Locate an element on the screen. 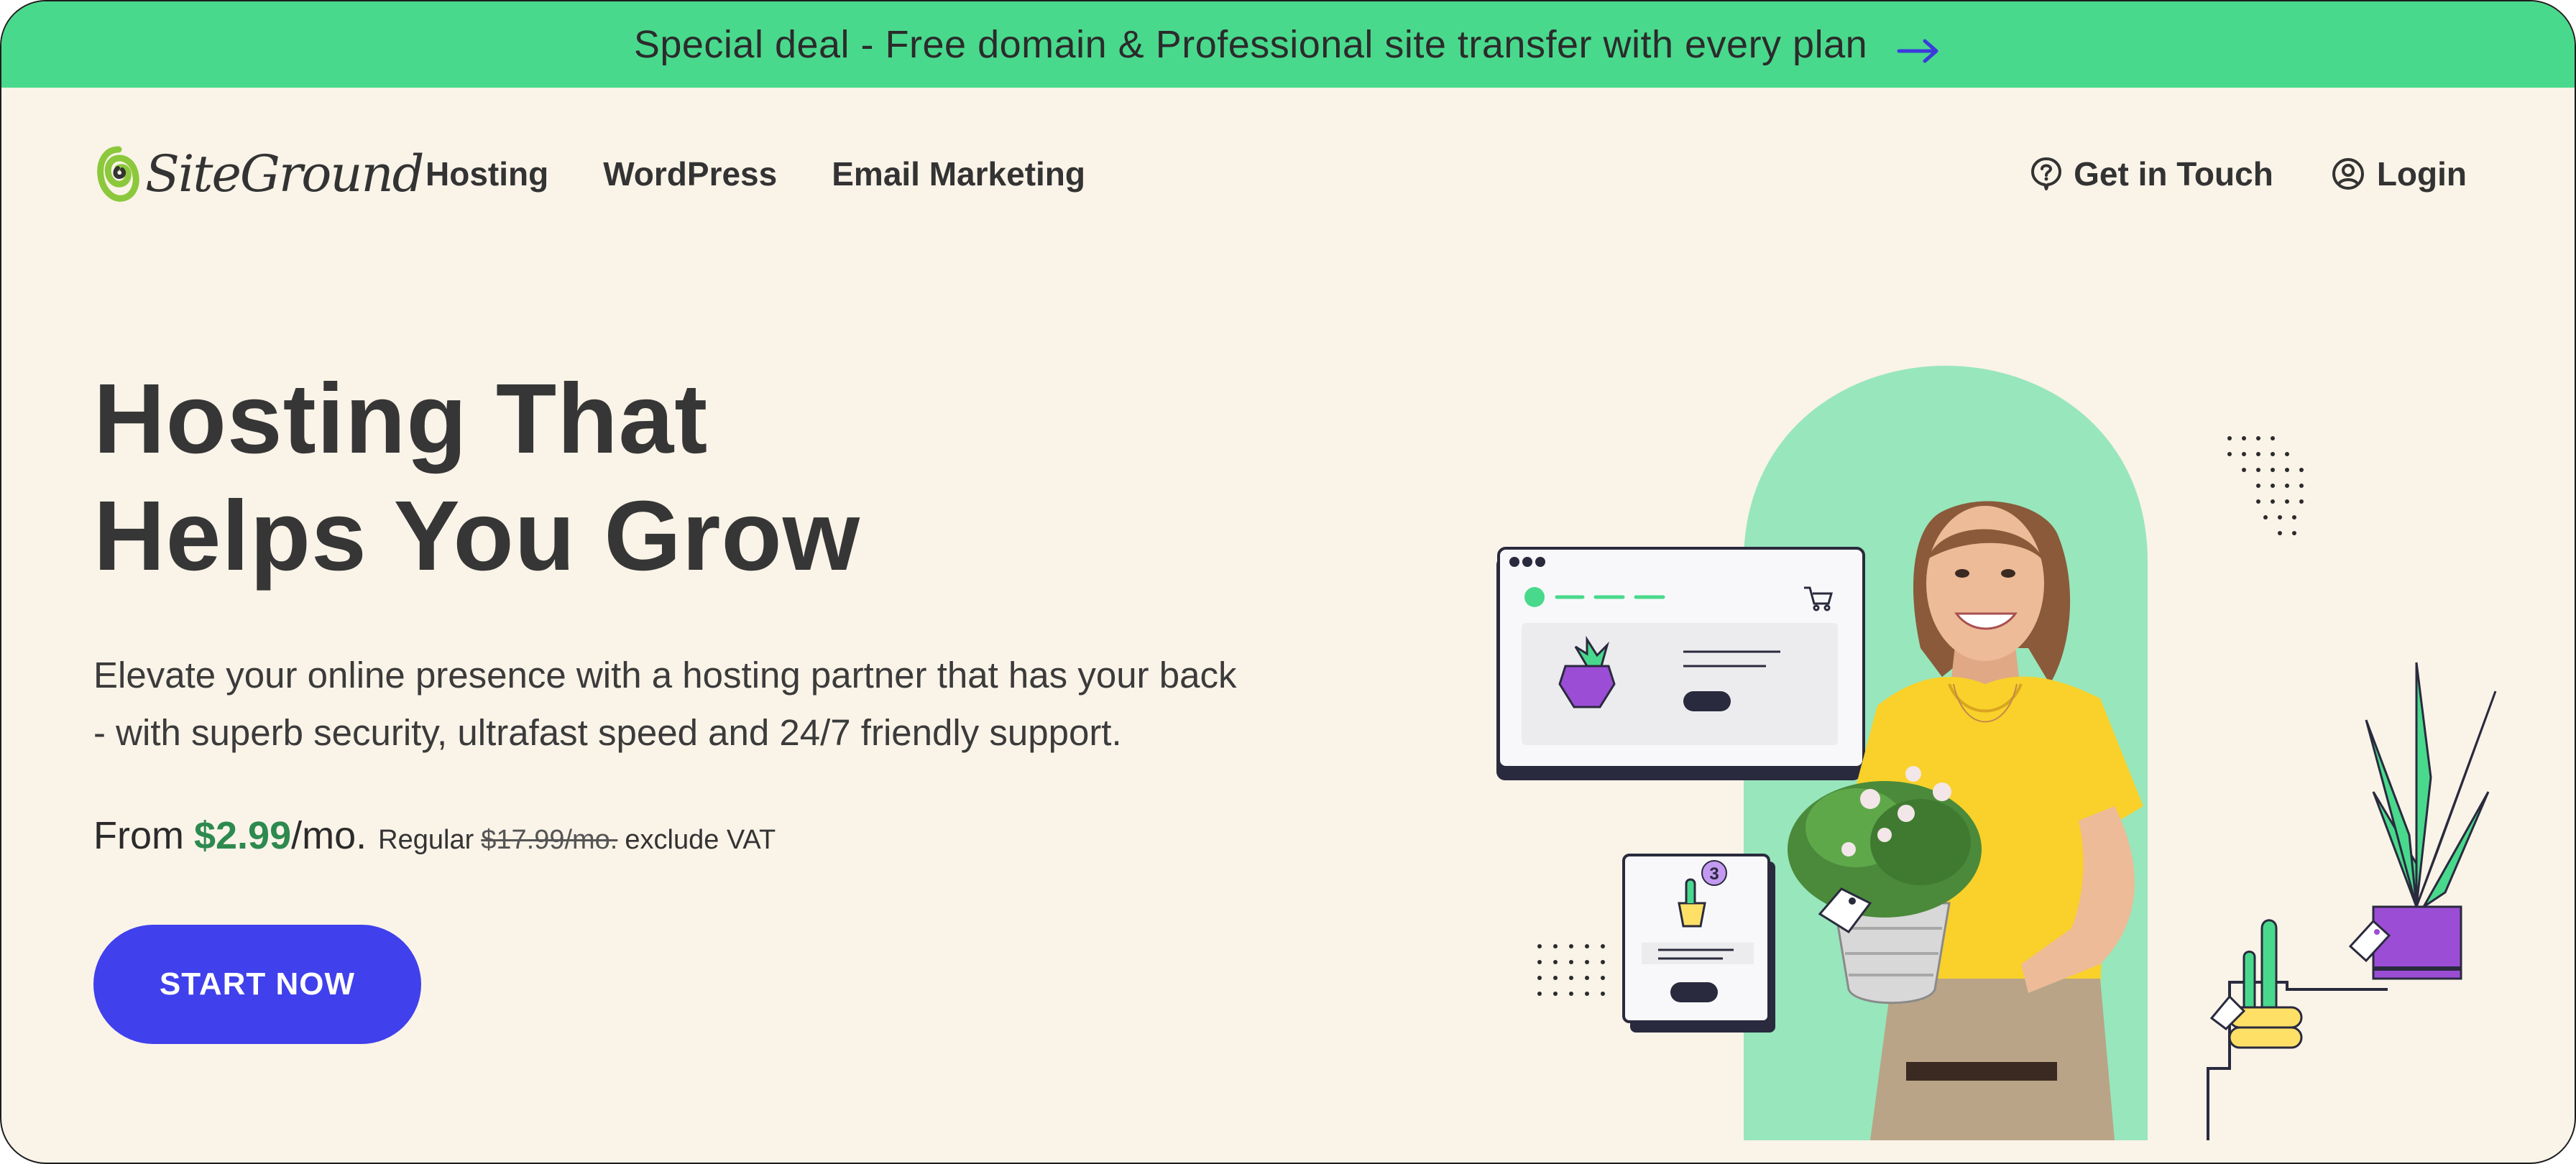 The width and height of the screenshot is (2576, 1164). price-unit: /mo. is located at coordinates (329, 835).